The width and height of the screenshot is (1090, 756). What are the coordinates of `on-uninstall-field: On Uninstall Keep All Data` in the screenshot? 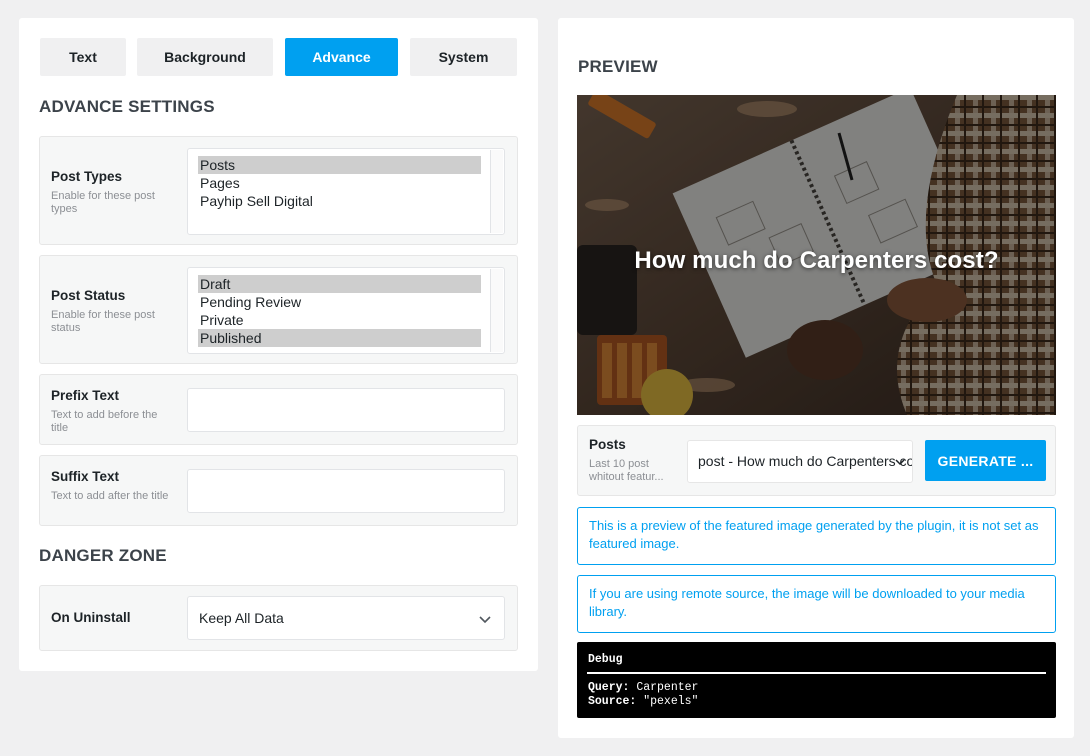 It's located at (278, 618).